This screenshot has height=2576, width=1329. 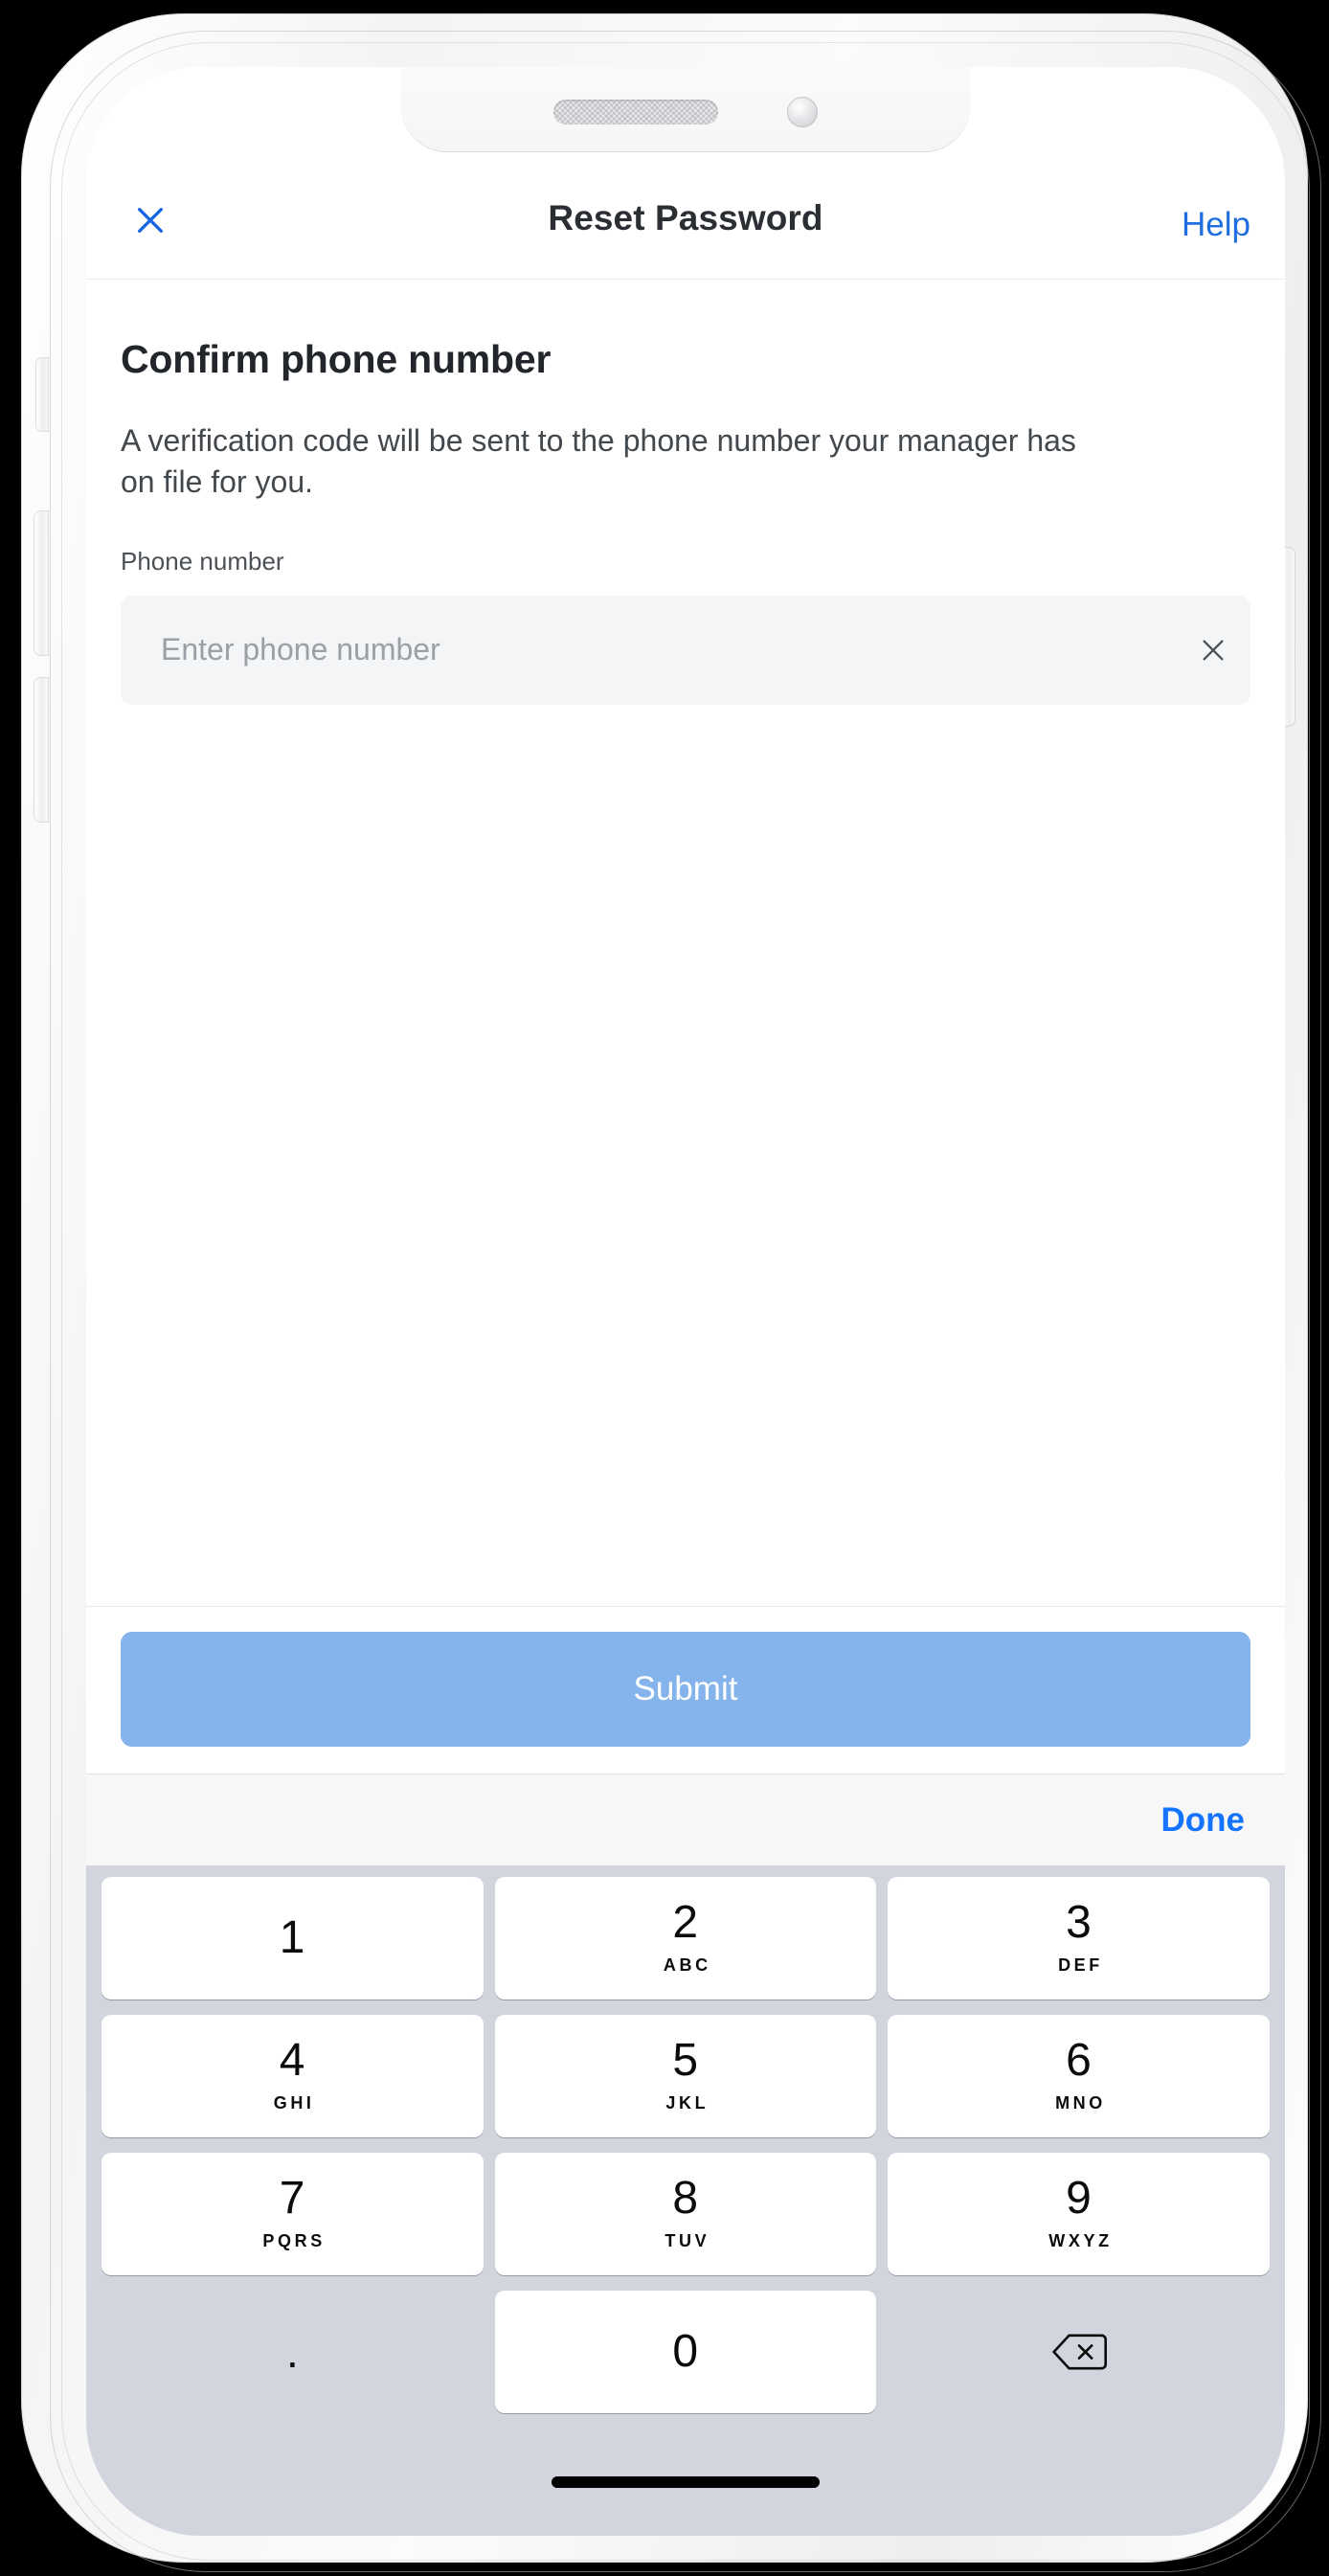 I want to click on section-heading: Confirm phone number, so click(x=336, y=359).